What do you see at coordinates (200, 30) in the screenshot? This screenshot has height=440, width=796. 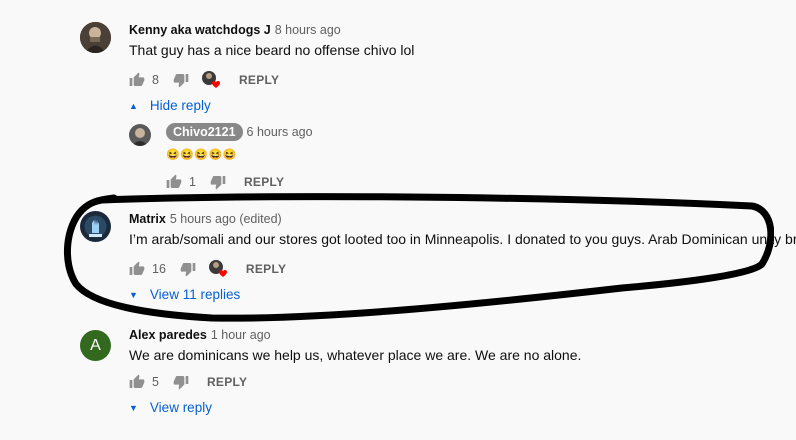 I see `author-name: Kenny aka watchdogs J` at bounding box center [200, 30].